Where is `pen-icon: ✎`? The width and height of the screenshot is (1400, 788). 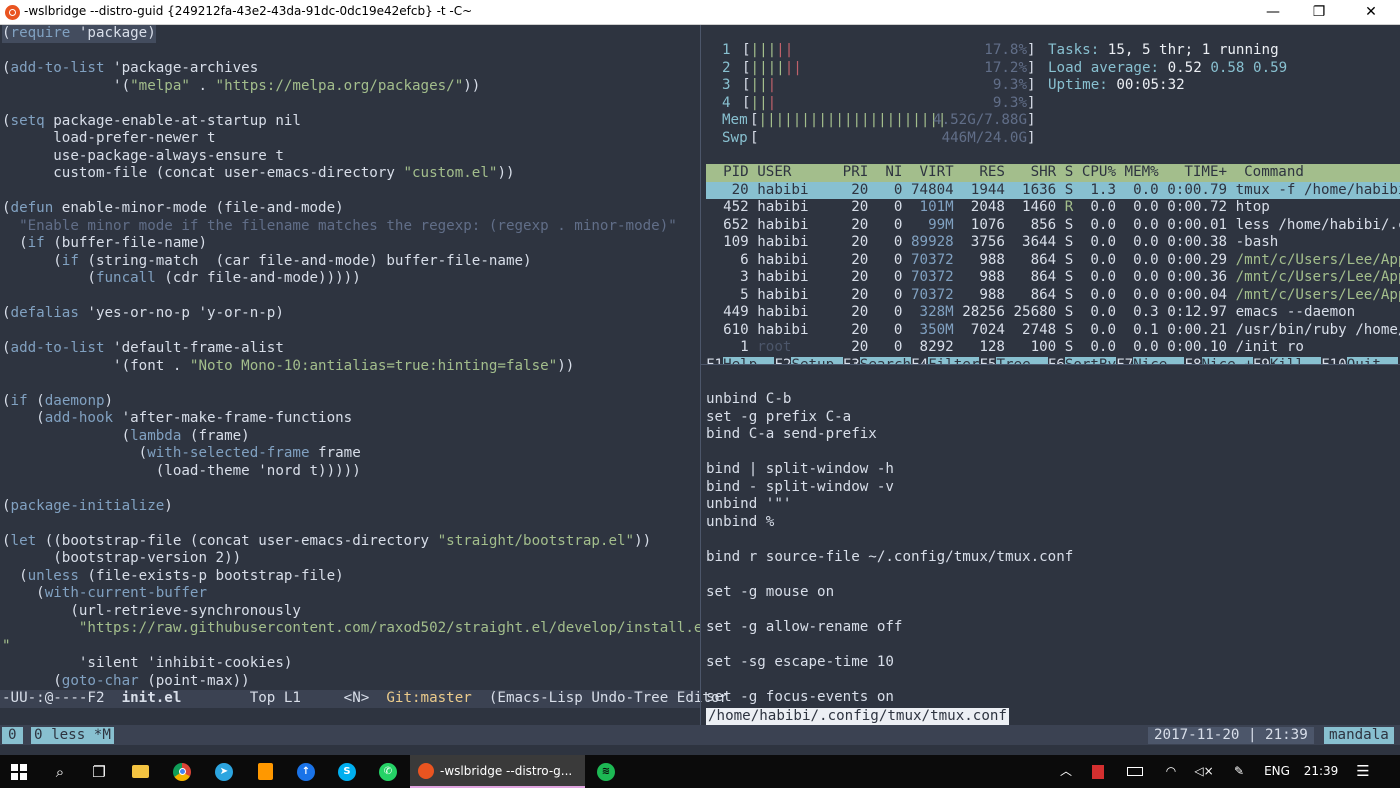
pen-icon: ✎ is located at coordinates (1239, 771).